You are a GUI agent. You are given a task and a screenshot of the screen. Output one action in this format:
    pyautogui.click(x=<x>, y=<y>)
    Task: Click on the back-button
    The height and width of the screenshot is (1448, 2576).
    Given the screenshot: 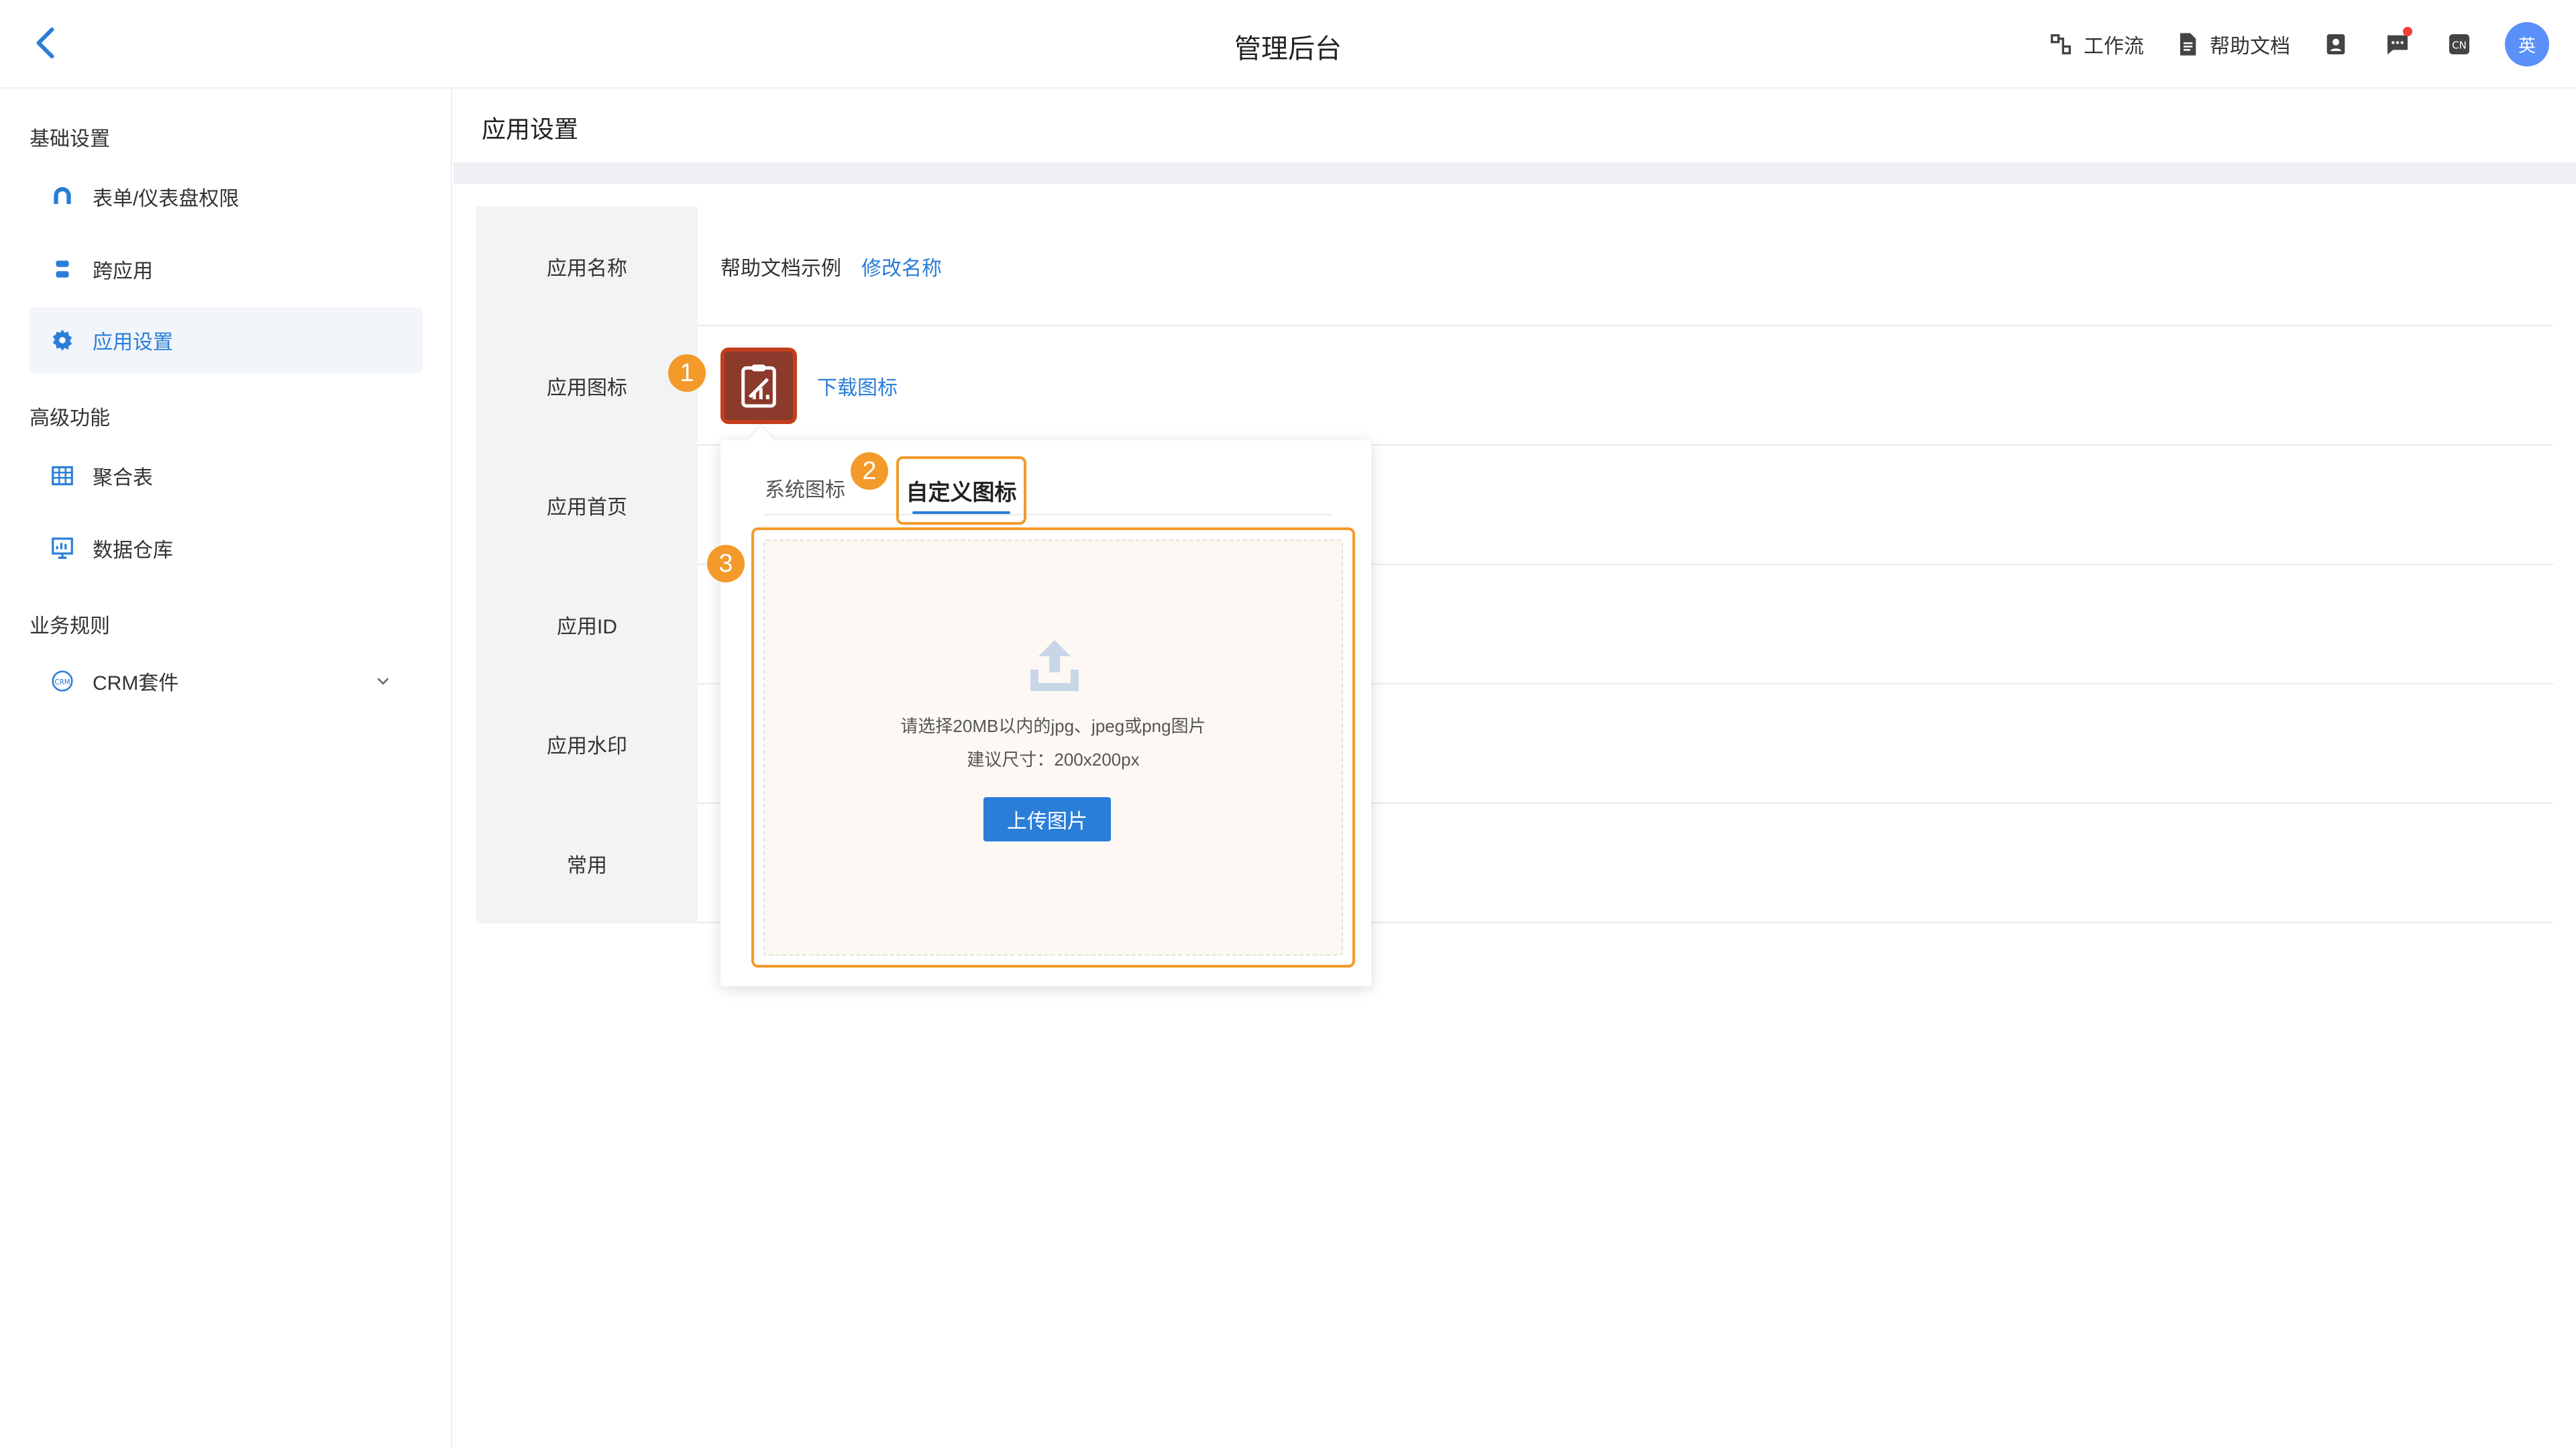 What is the action you would take?
    pyautogui.click(x=47, y=43)
    